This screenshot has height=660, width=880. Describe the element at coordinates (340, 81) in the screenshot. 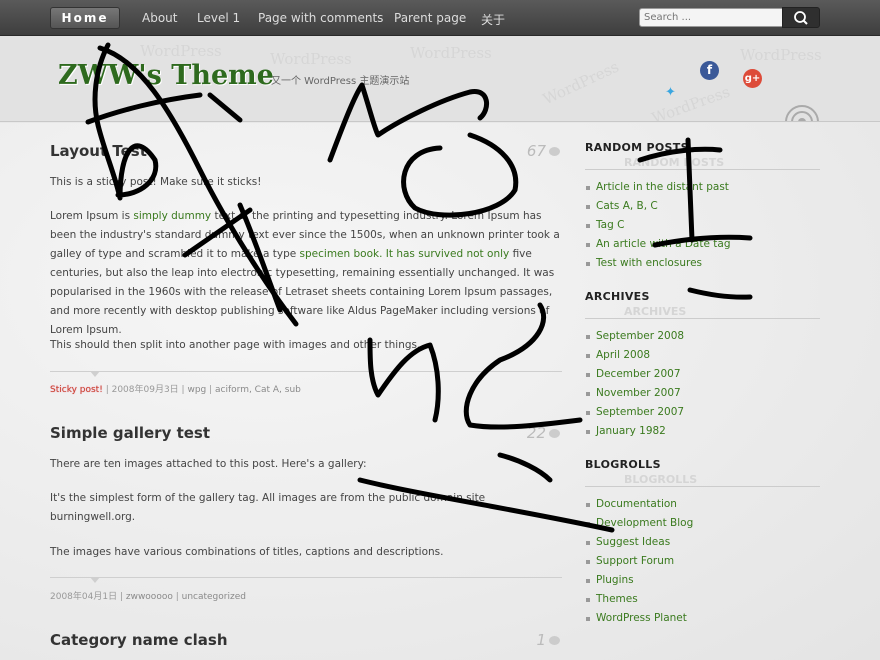

I see `site-tagline: 又一个 WordPress 主题演示站` at that location.